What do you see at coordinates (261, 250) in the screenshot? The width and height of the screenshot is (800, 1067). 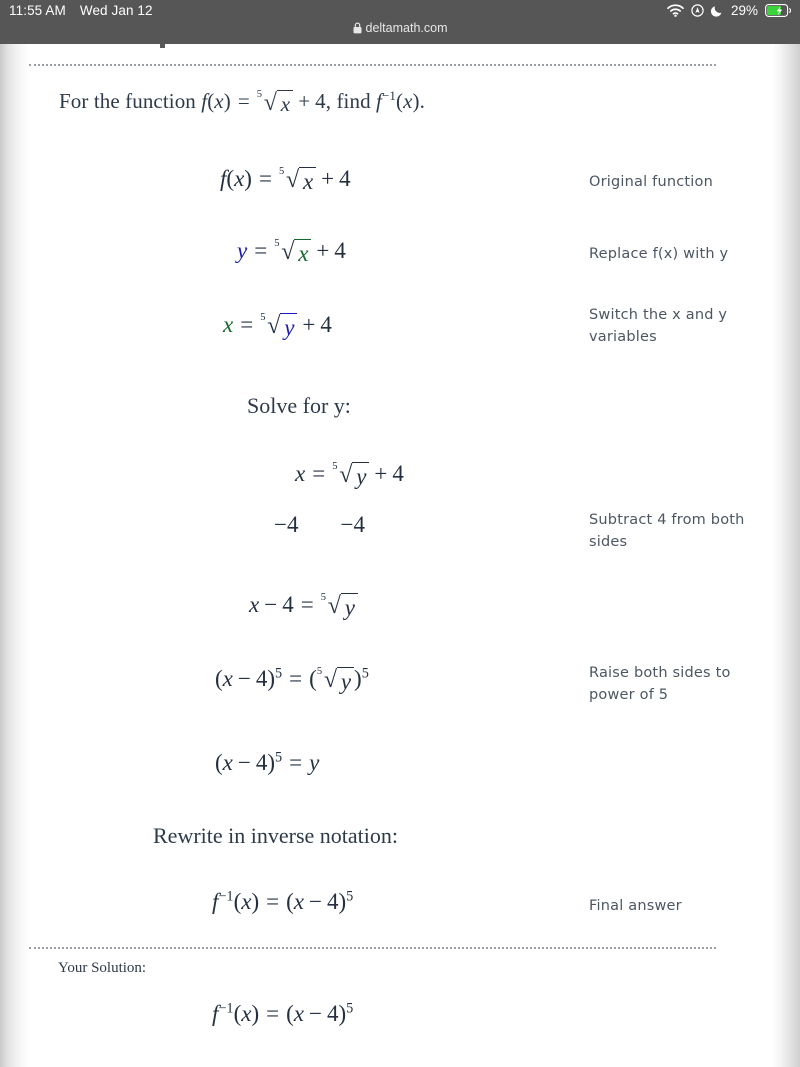 I see `s2-eq: =` at bounding box center [261, 250].